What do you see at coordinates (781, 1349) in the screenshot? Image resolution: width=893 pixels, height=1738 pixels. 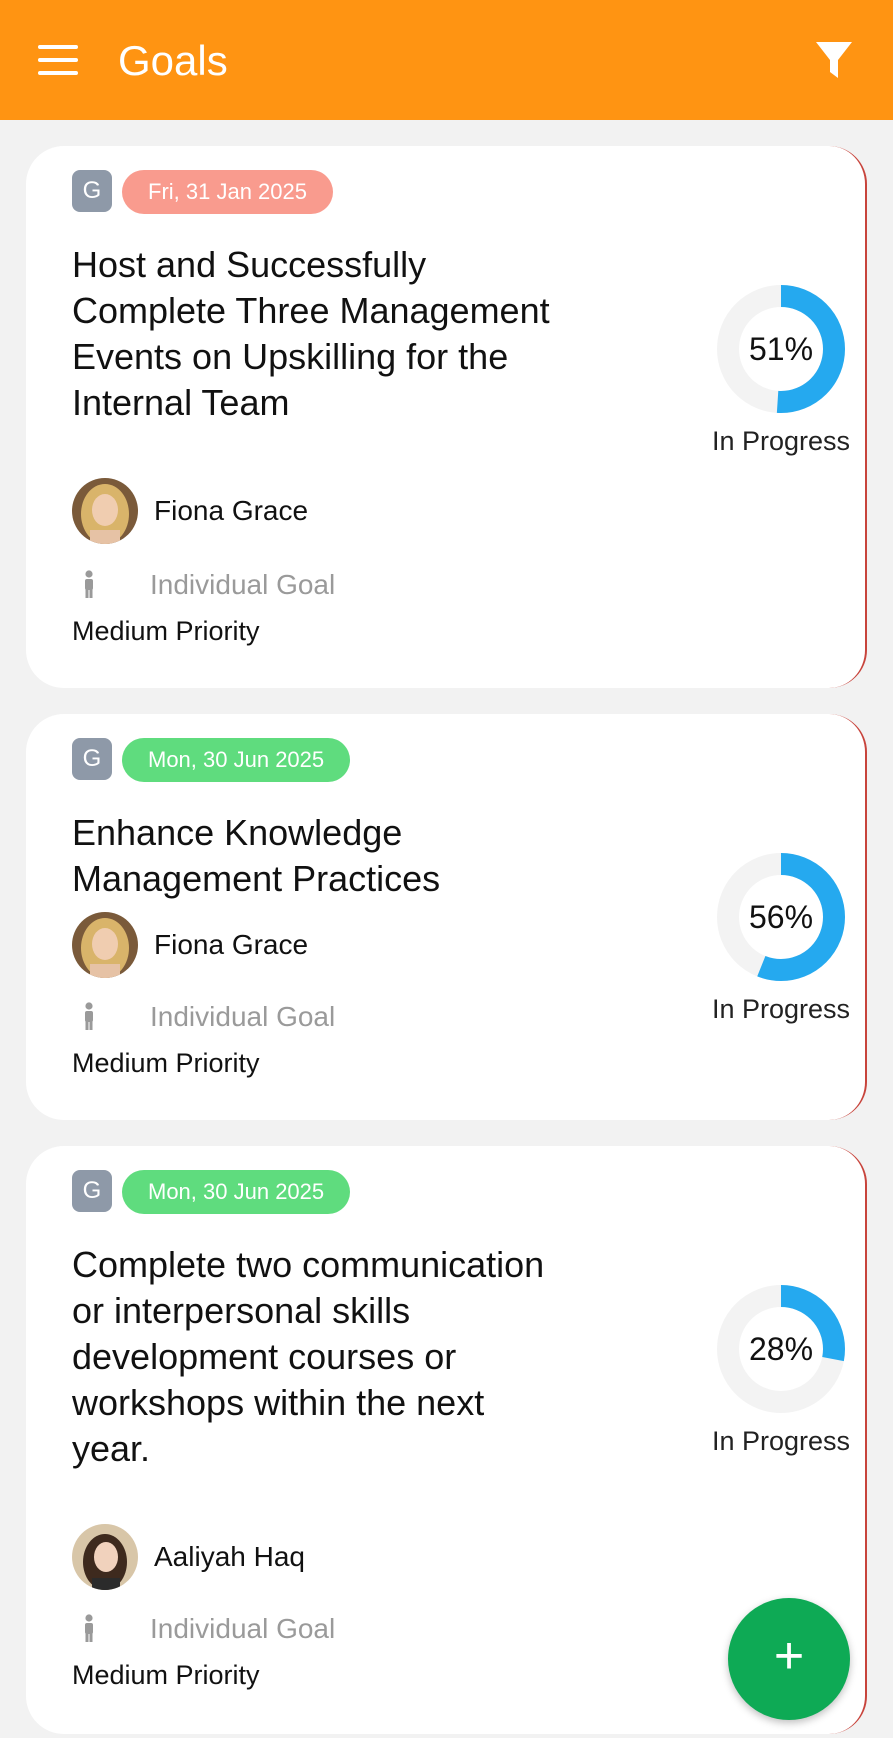 I see `progress-percent: 28%` at bounding box center [781, 1349].